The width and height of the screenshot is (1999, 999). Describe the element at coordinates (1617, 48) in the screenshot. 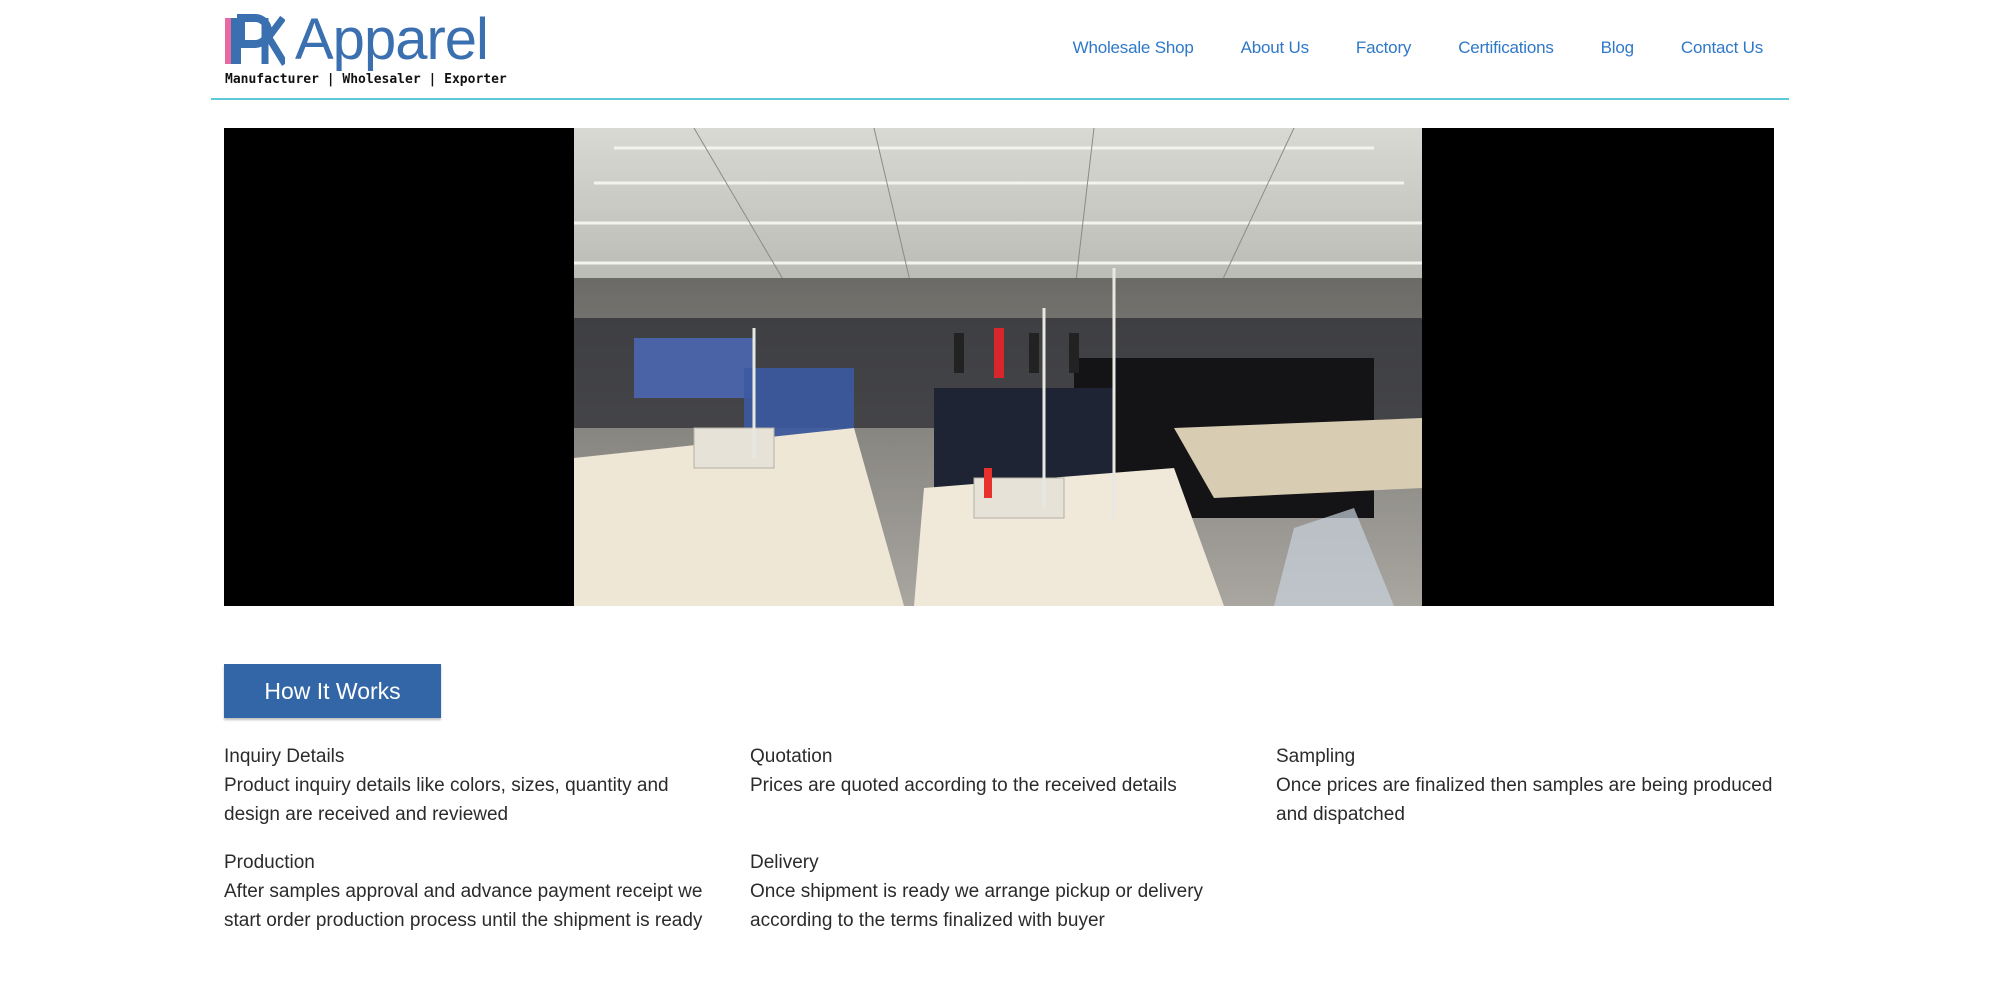

I see `nav-blog: Blog` at that location.